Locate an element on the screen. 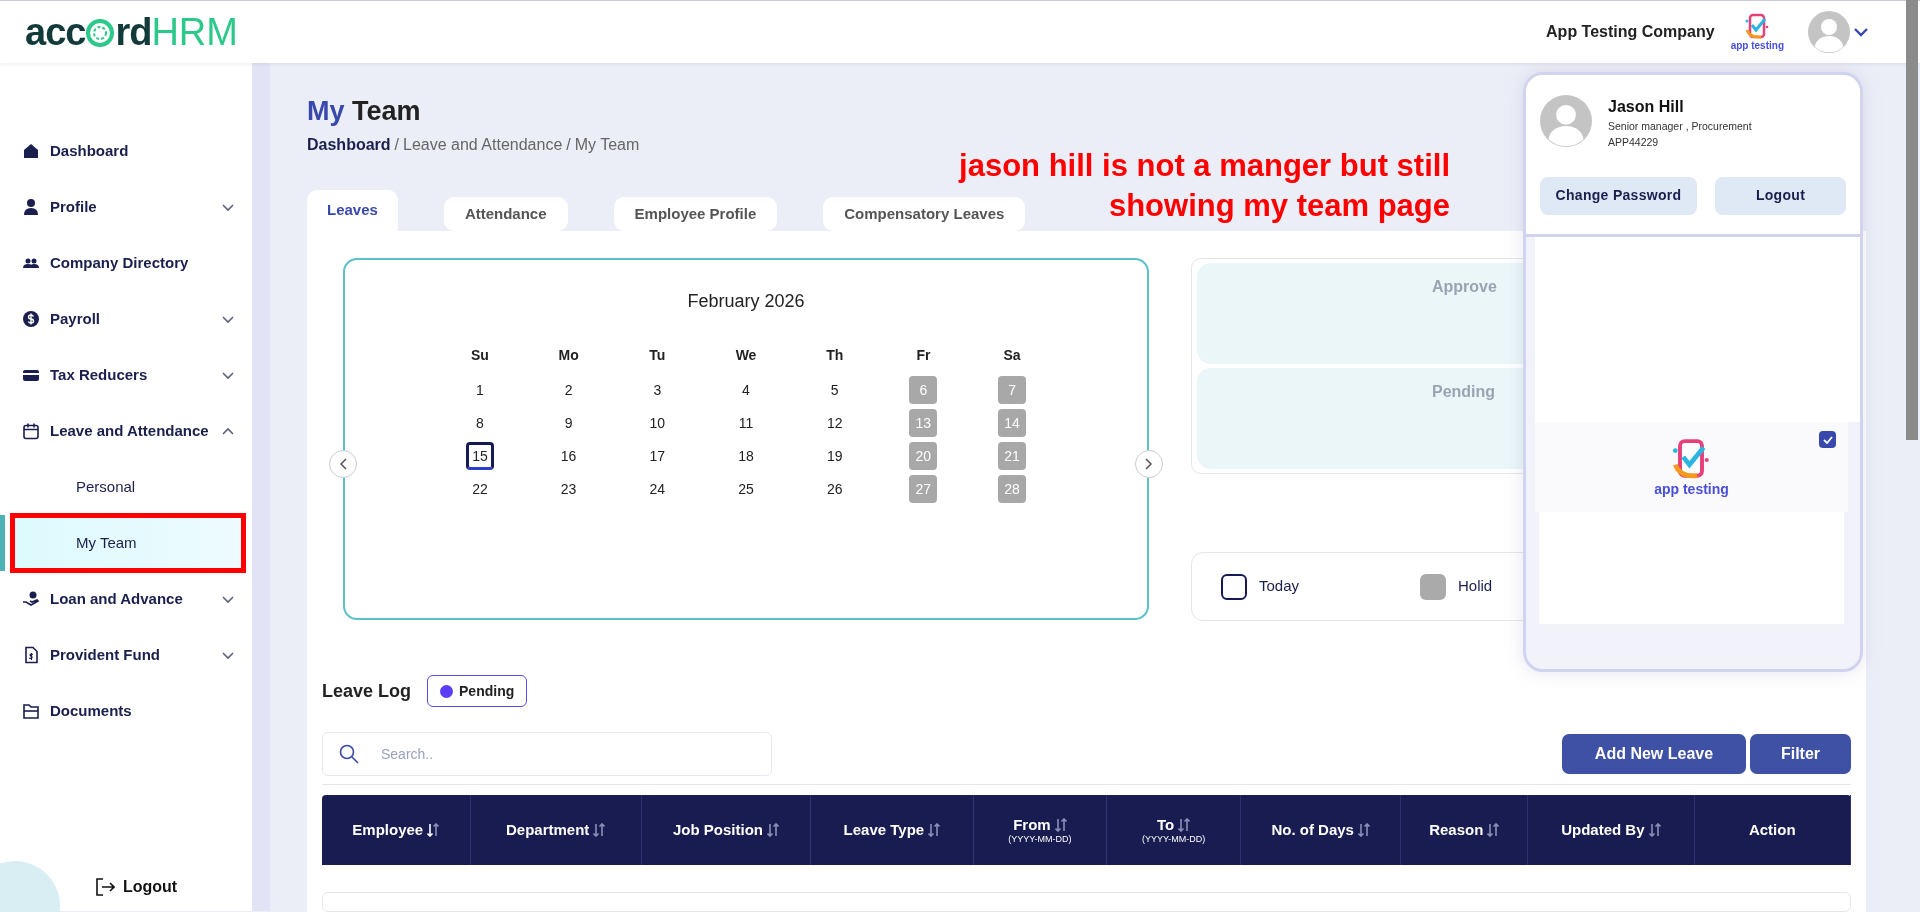 The height and width of the screenshot is (912, 1920). sidebar-item: Documents is located at coordinates (126, 711).